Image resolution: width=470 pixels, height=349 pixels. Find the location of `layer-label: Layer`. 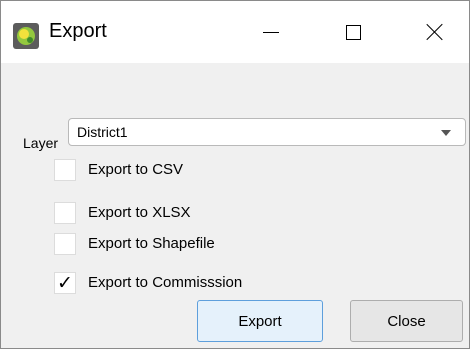

layer-label: Layer is located at coordinates (41, 143).